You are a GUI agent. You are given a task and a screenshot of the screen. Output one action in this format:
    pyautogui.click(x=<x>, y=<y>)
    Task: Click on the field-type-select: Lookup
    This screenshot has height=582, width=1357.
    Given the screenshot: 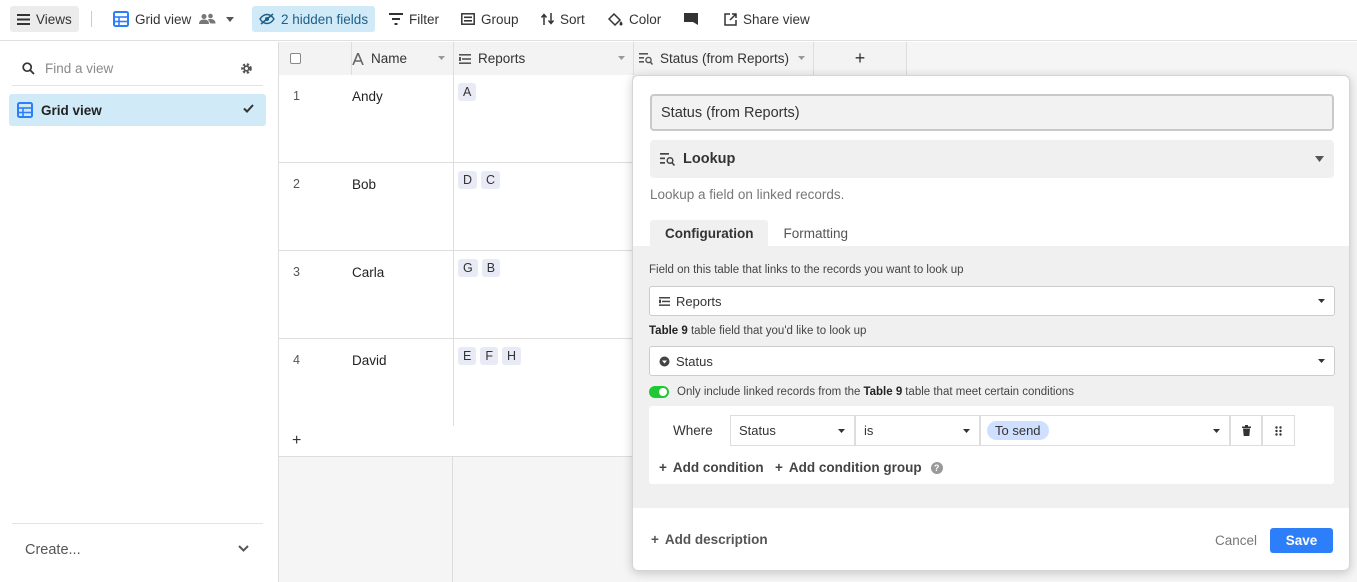 What is the action you would take?
    pyautogui.click(x=992, y=159)
    